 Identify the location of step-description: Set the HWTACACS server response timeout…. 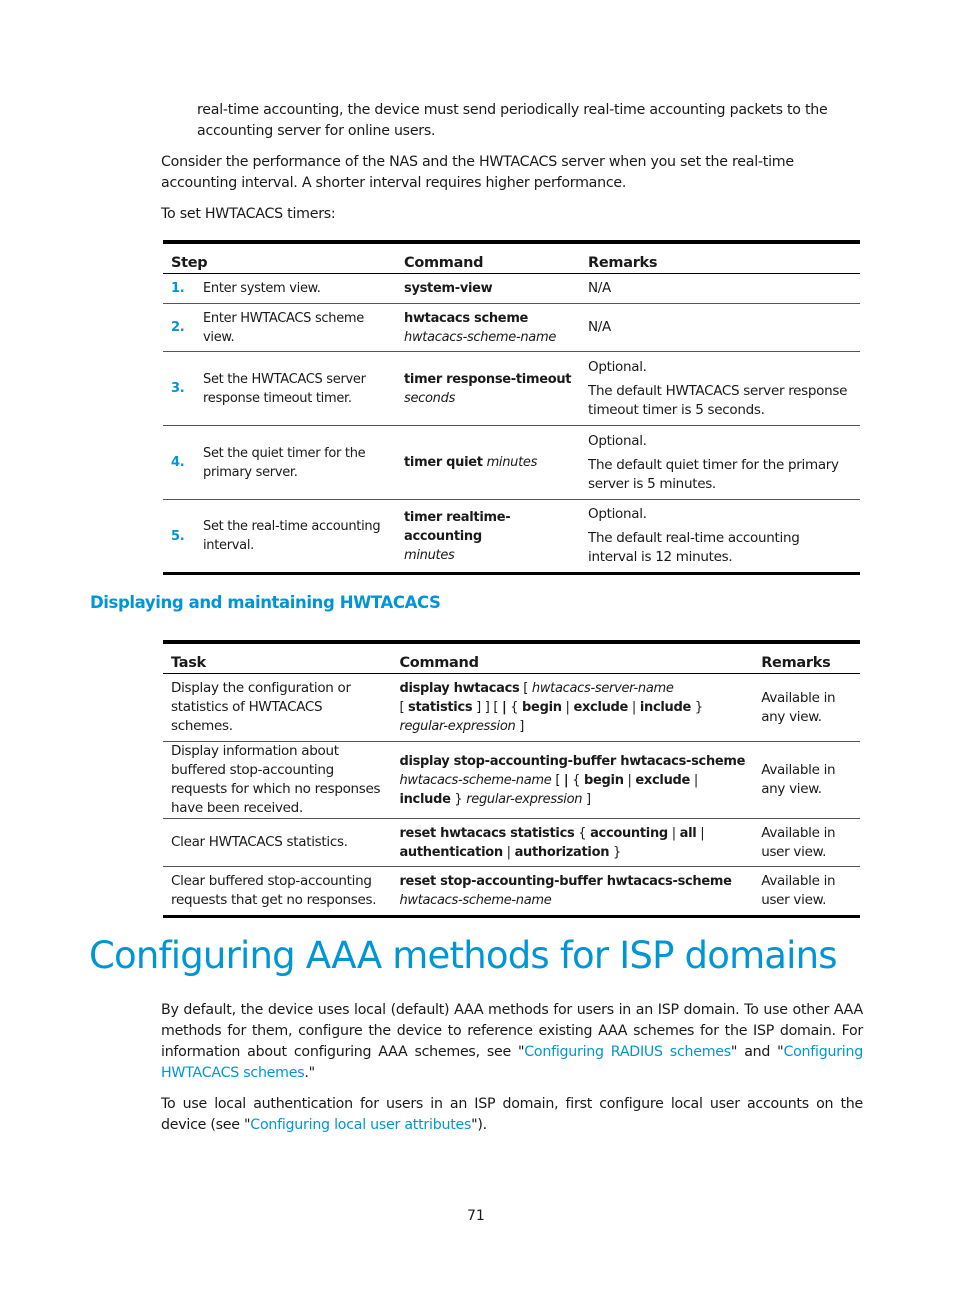
(284, 388).